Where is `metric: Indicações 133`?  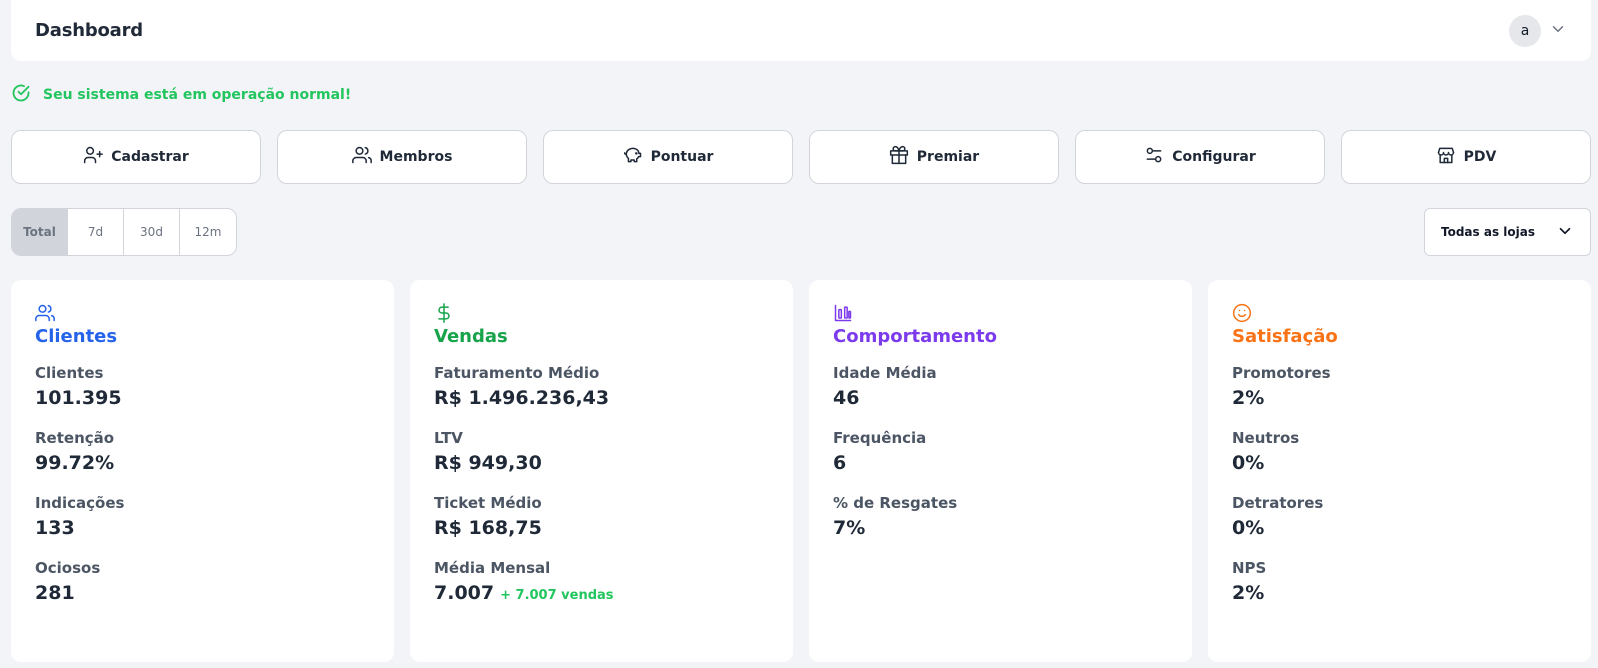
metric: Indicações 133 is located at coordinates (202, 517).